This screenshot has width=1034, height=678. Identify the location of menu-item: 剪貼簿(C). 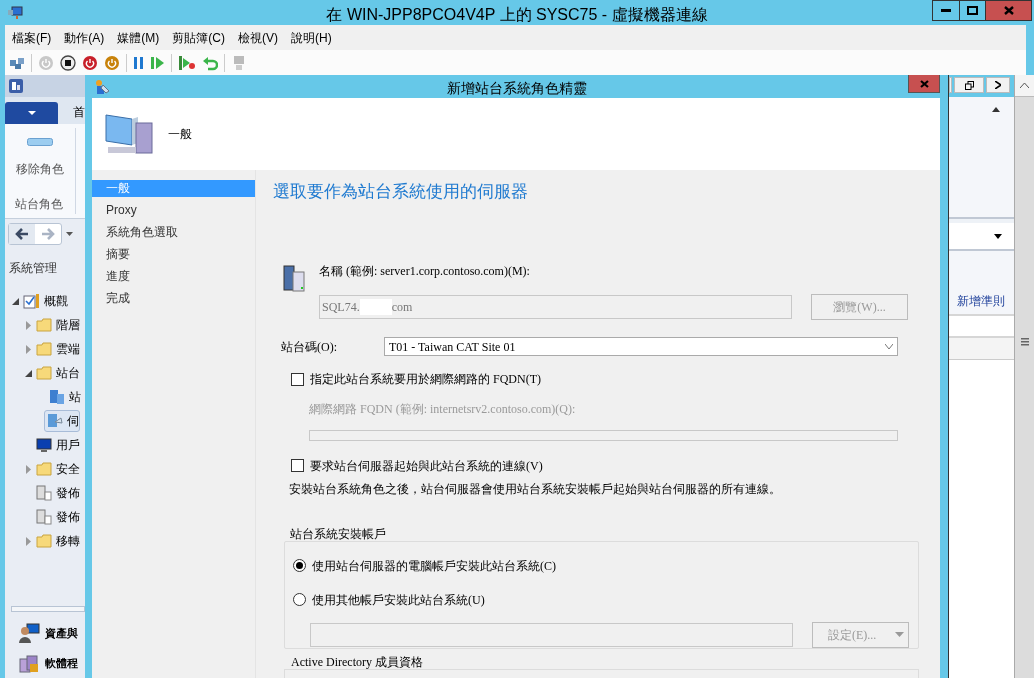
(198, 37).